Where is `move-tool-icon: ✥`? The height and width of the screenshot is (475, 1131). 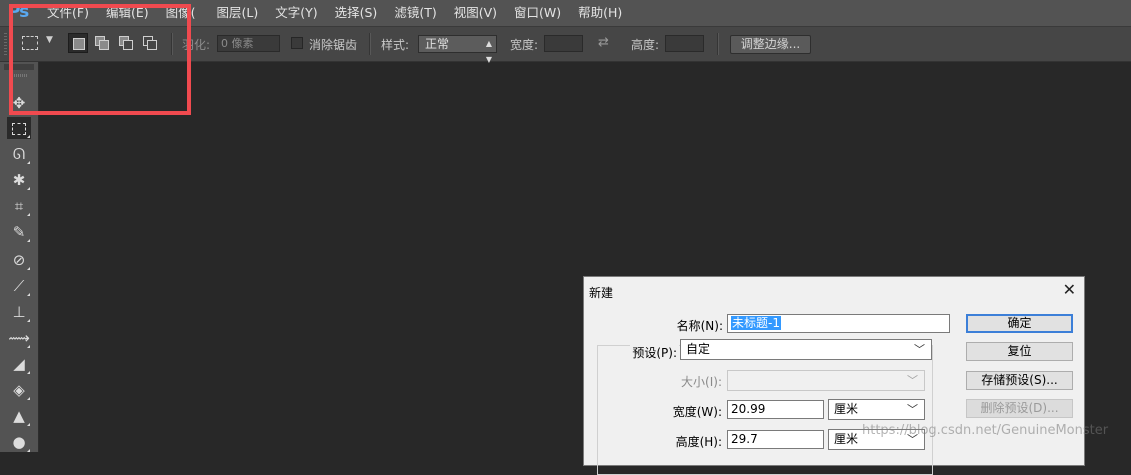
move-tool-icon: ✥ is located at coordinates (19, 103).